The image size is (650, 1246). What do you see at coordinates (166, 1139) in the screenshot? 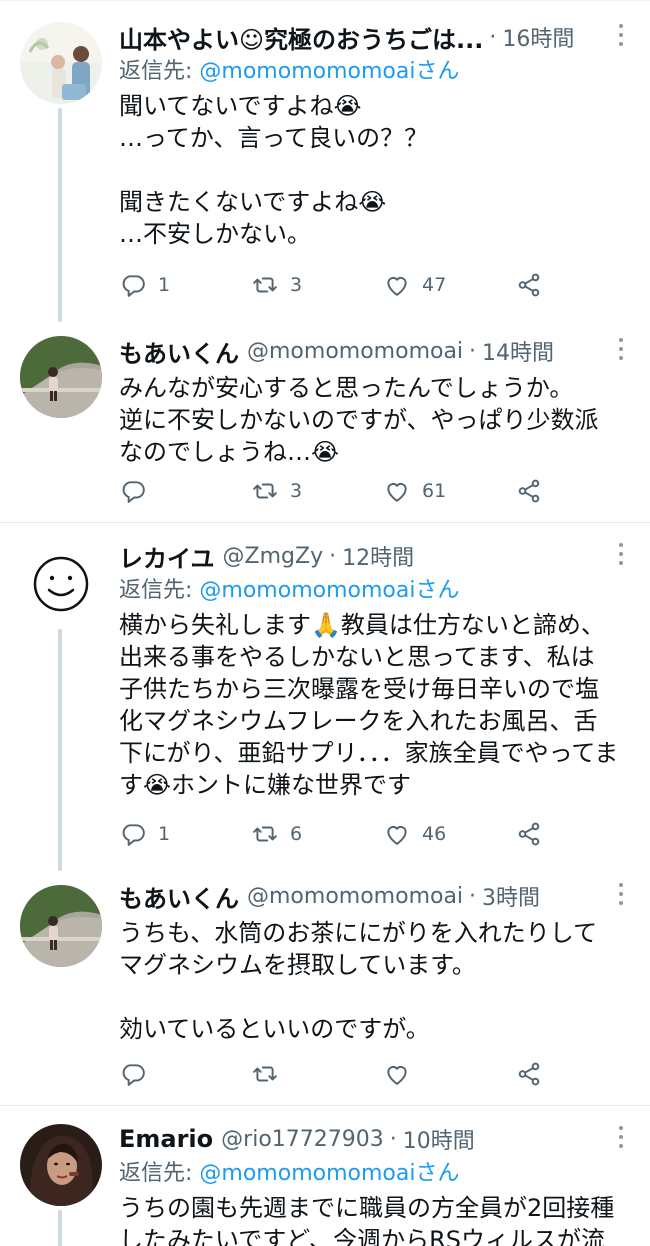
I see `user-name: Emario` at bounding box center [166, 1139].